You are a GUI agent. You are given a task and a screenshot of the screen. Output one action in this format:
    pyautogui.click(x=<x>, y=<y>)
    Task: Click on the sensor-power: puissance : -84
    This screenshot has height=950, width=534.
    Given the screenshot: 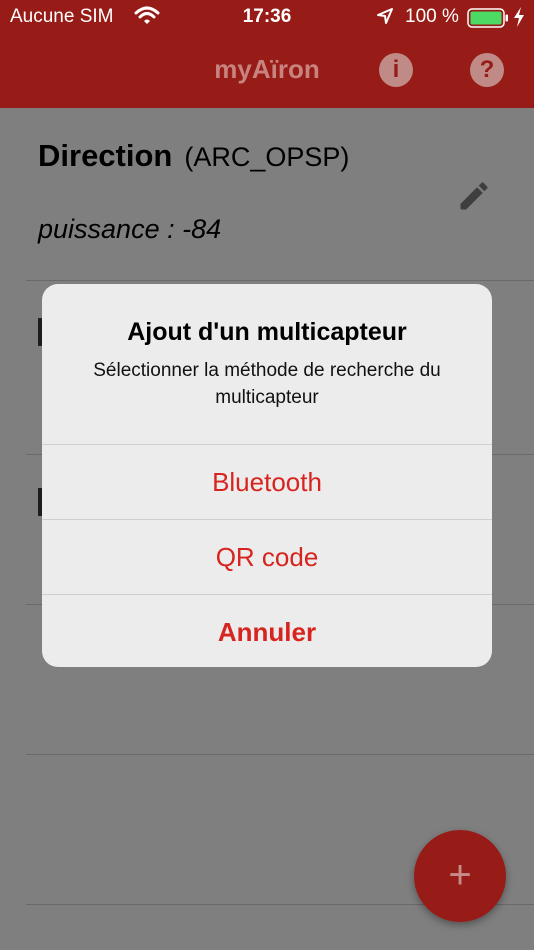 What is the action you would take?
    pyautogui.click(x=130, y=229)
    